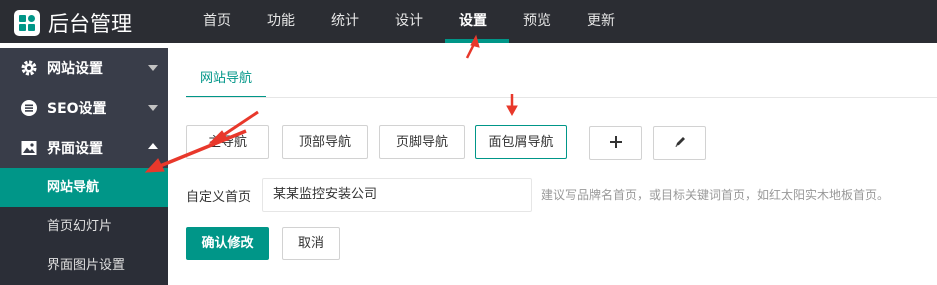 This screenshot has width=937, height=285. Describe the element at coordinates (397, 195) in the screenshot. I see `custom-home-input: 某某监控安装公司` at that location.